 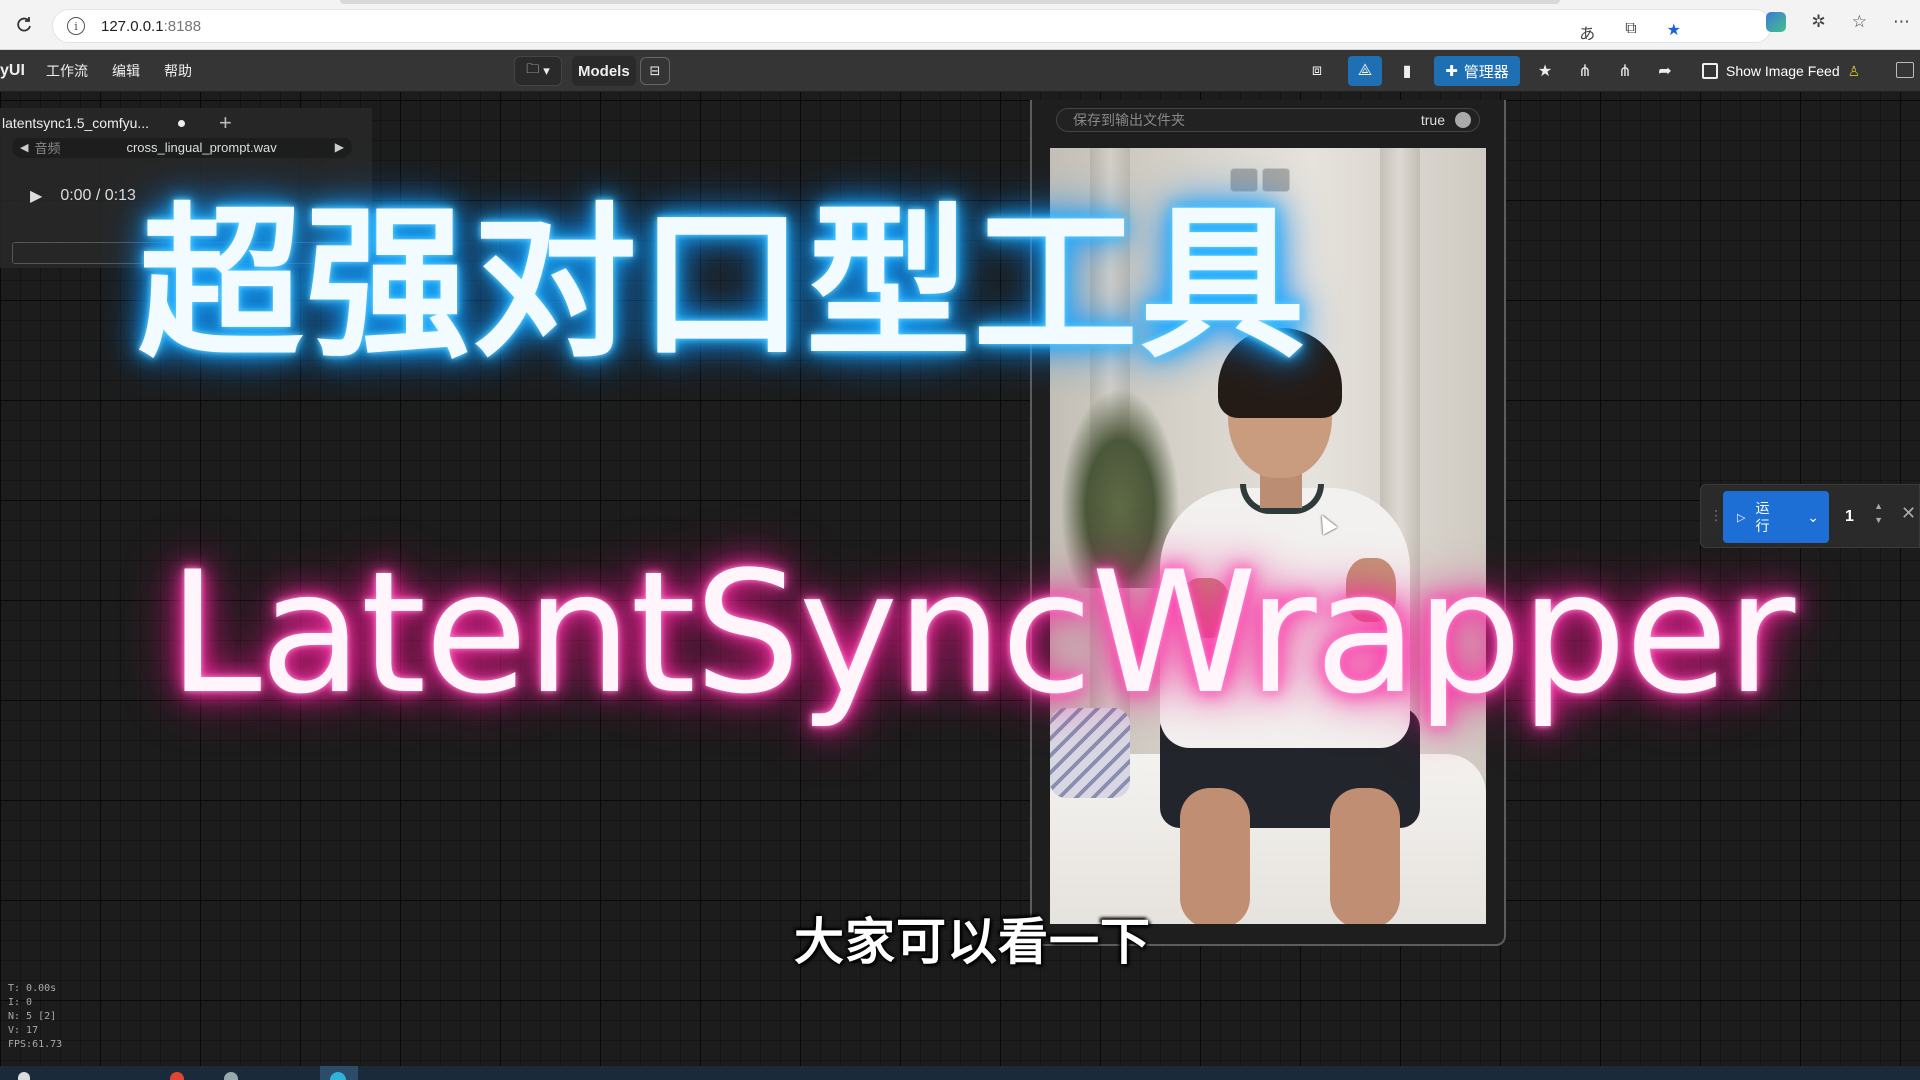 I want to click on render-stats: T: 0.00s I: 0 N: 5 [2] V: 17 FPS:61.73, so click(x=35, y=1017).